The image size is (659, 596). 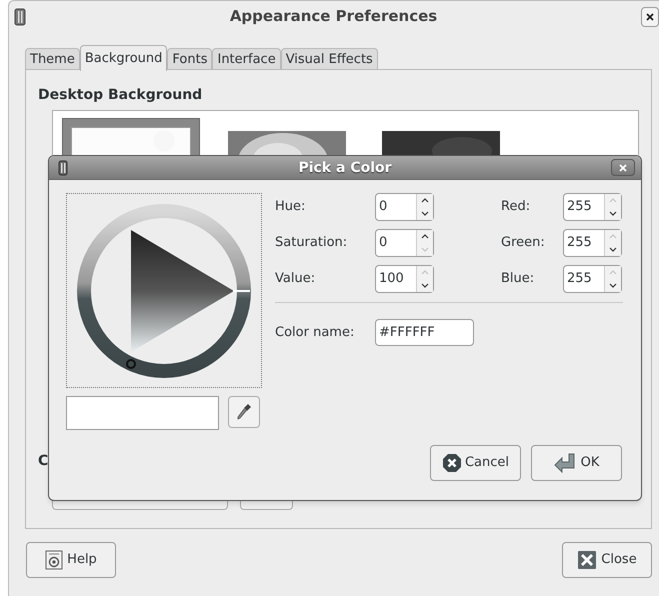 I want to click on color-name-field: #FFFFFF, so click(x=424, y=332).